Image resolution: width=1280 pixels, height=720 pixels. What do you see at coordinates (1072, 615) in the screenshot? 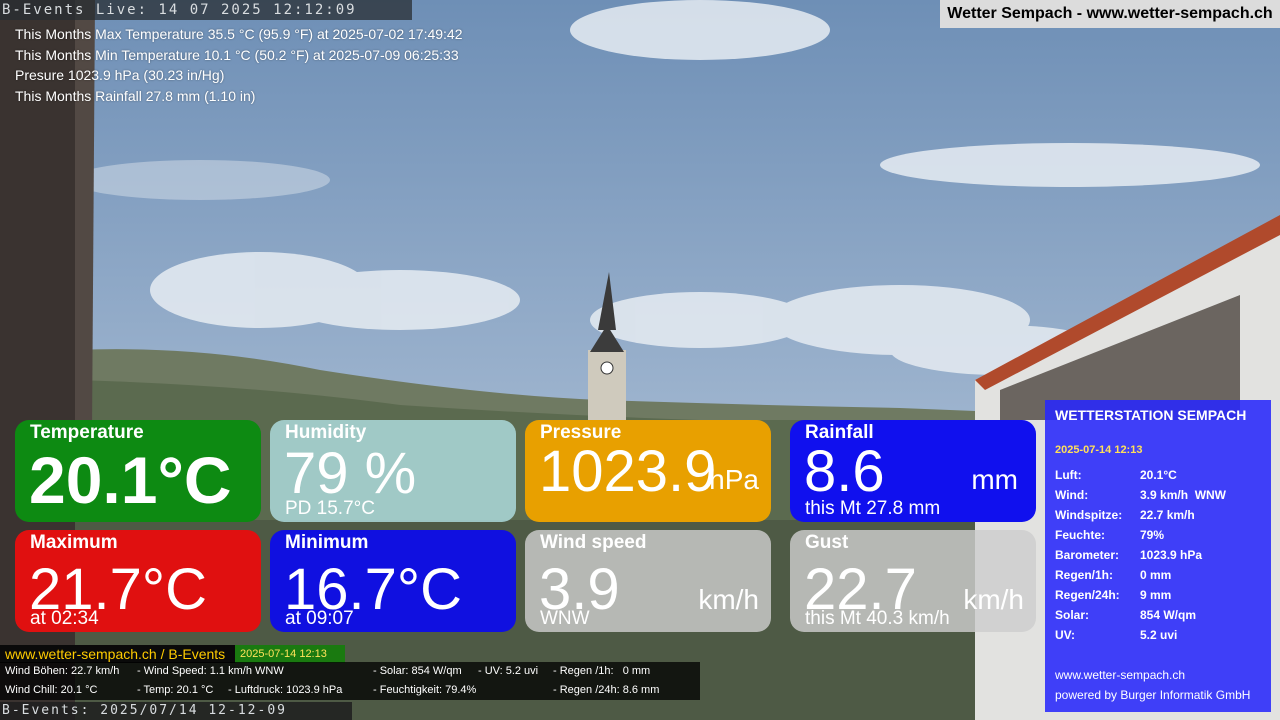
I see `row-key: Solar:` at bounding box center [1072, 615].